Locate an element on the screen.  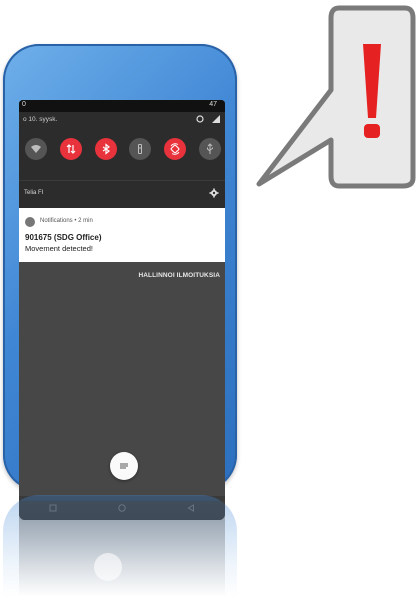
menu-lines-icon is located at coordinates (124, 466).